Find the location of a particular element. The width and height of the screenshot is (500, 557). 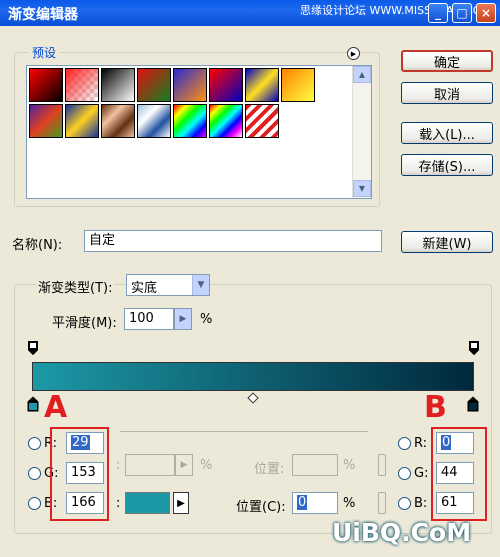

minimize-button: _ is located at coordinates (438, 13).